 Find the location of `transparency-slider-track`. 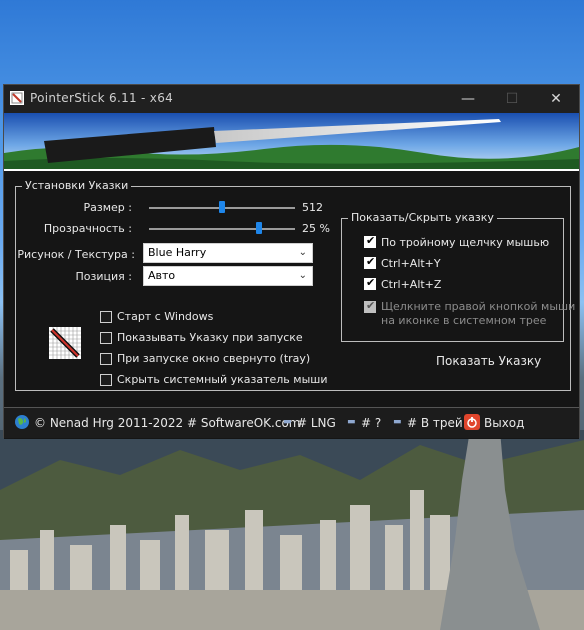

transparency-slider-track is located at coordinates (222, 229).